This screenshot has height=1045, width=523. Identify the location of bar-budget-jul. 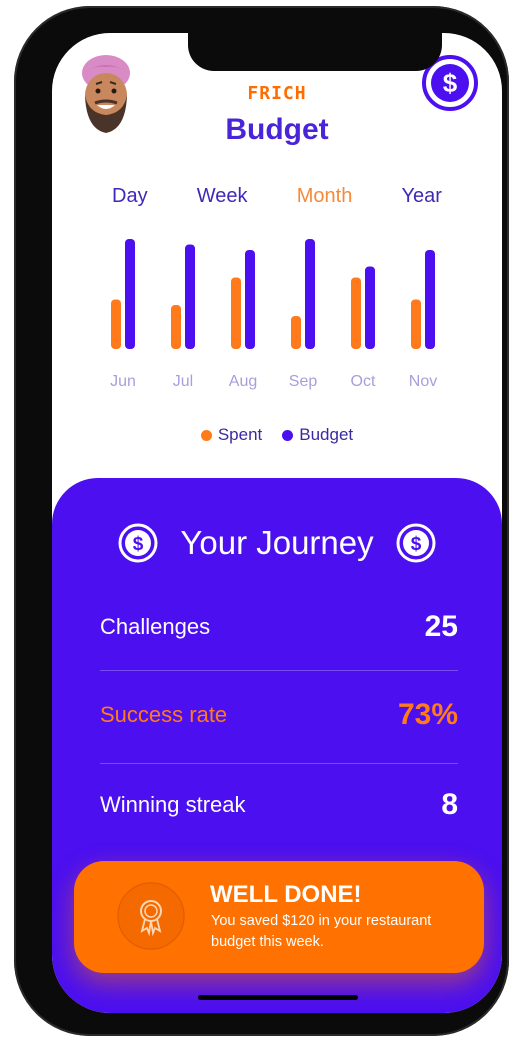
(190, 296).